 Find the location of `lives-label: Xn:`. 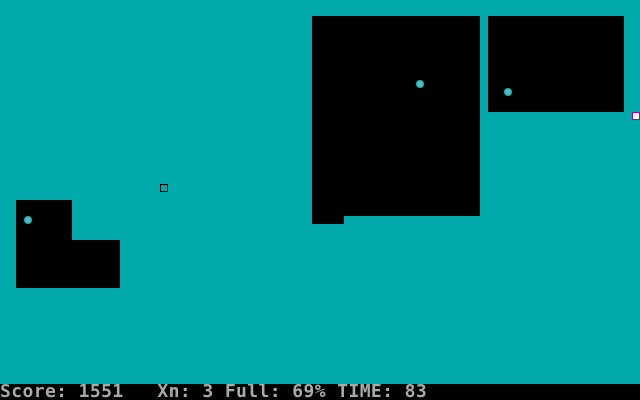

lives-label: Xn: is located at coordinates (174, 392).